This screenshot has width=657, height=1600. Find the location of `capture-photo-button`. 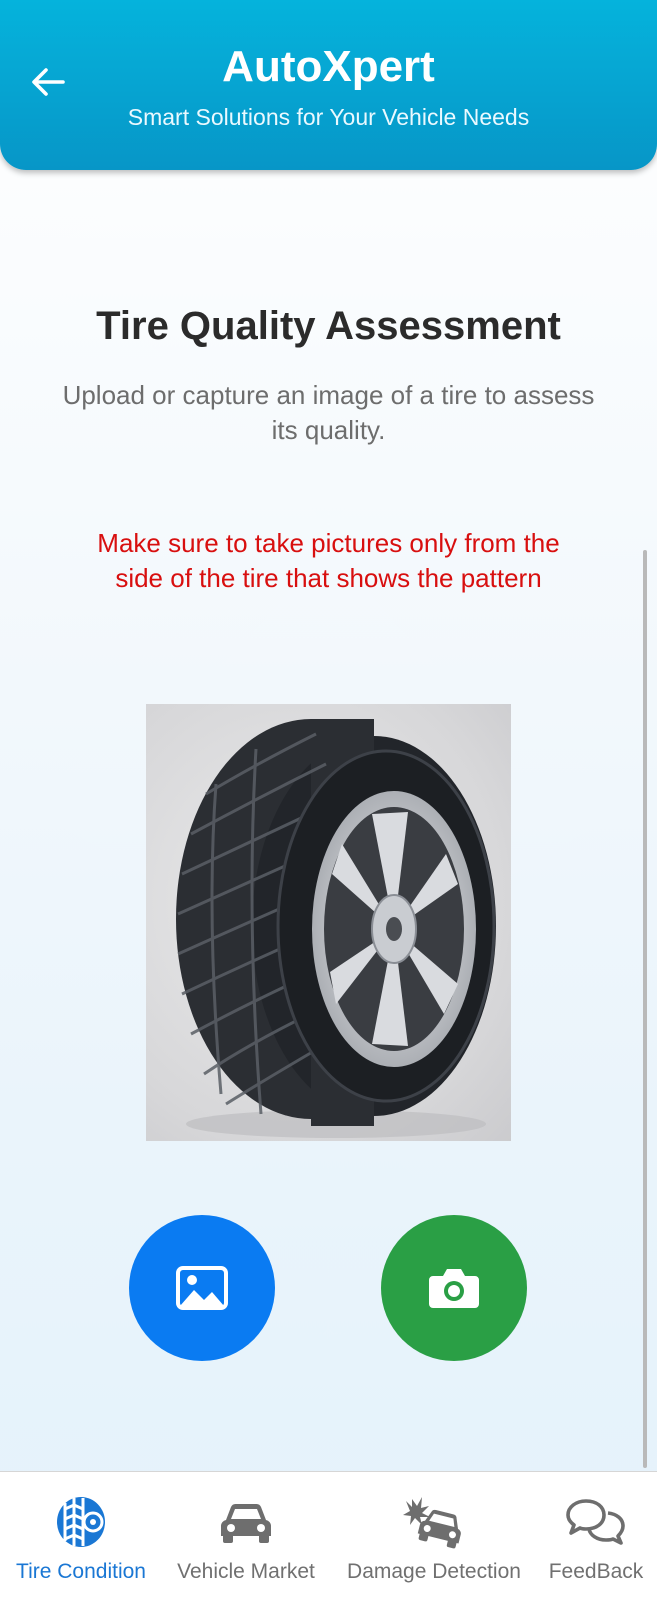

capture-photo-button is located at coordinates (454, 1288).